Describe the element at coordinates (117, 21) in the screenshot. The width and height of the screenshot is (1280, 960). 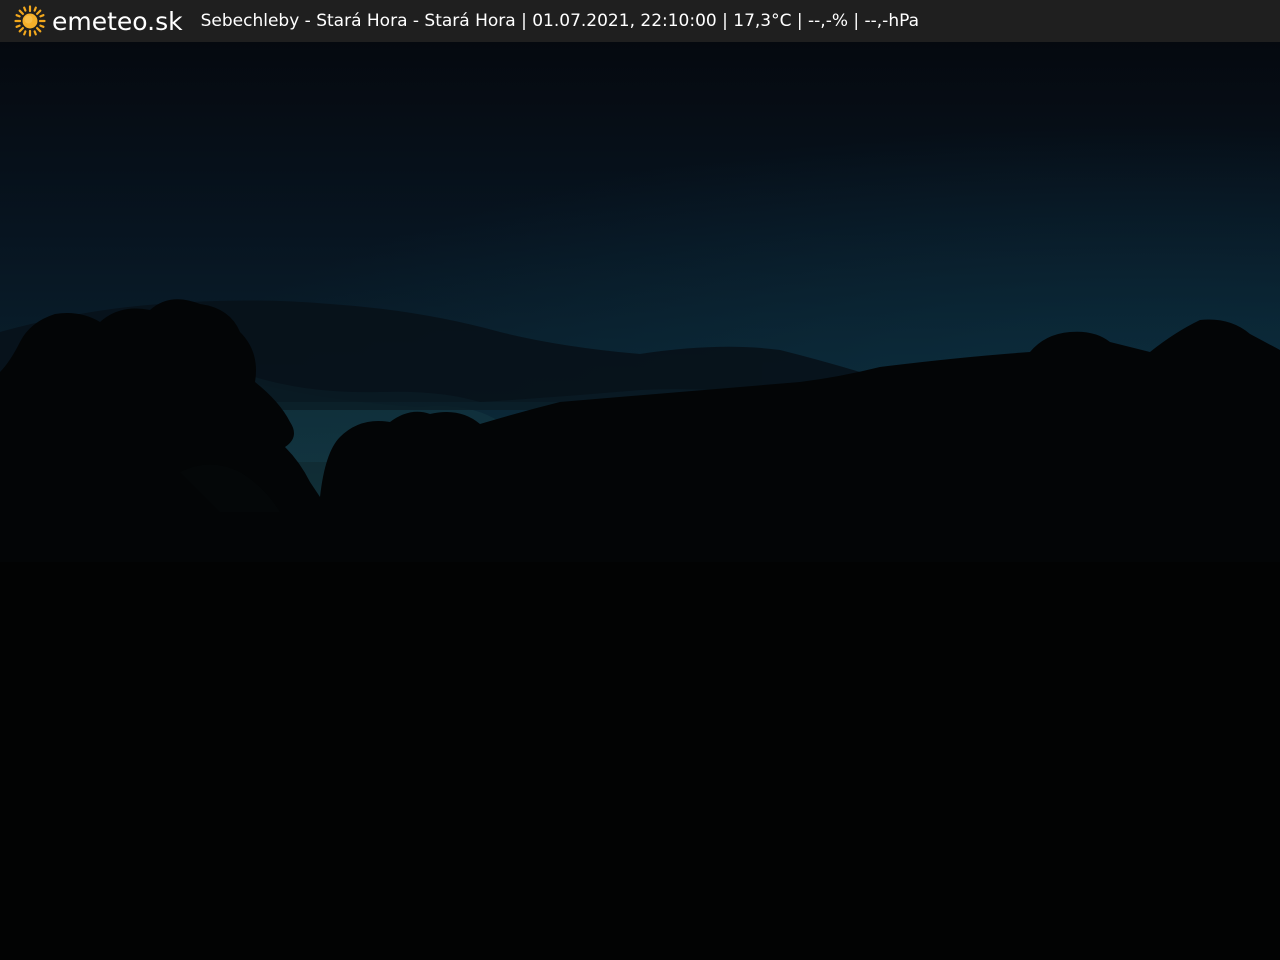
I see `brand-name: emeteo.sk` at that location.